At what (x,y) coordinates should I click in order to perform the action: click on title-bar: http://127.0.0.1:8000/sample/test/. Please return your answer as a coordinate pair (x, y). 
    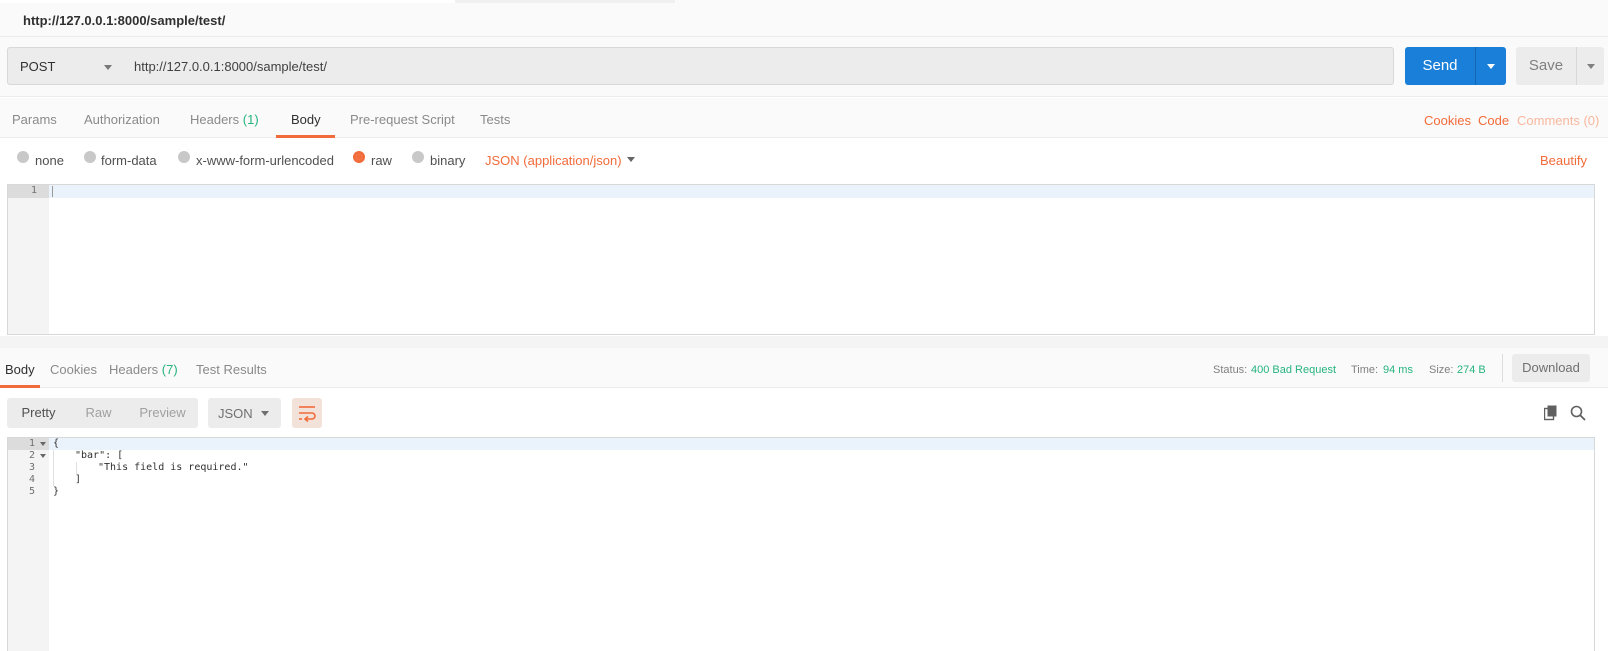
    Looking at the image, I should click on (804, 18).